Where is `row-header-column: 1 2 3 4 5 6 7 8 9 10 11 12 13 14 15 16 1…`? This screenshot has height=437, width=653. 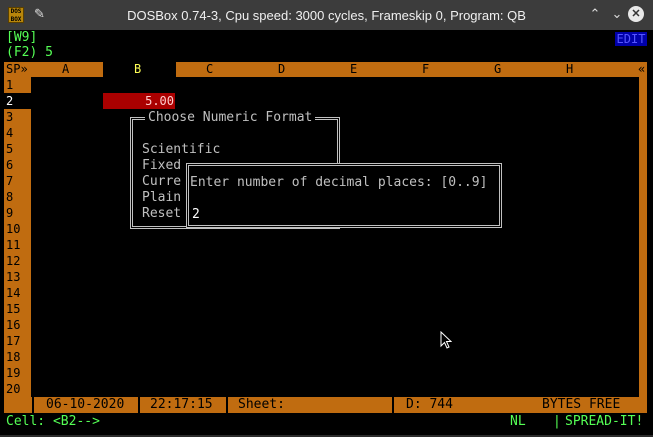 row-header-column: 1 2 3 4 5 6 7 8 9 10 11 12 13 14 15 16 1… is located at coordinates (17, 237).